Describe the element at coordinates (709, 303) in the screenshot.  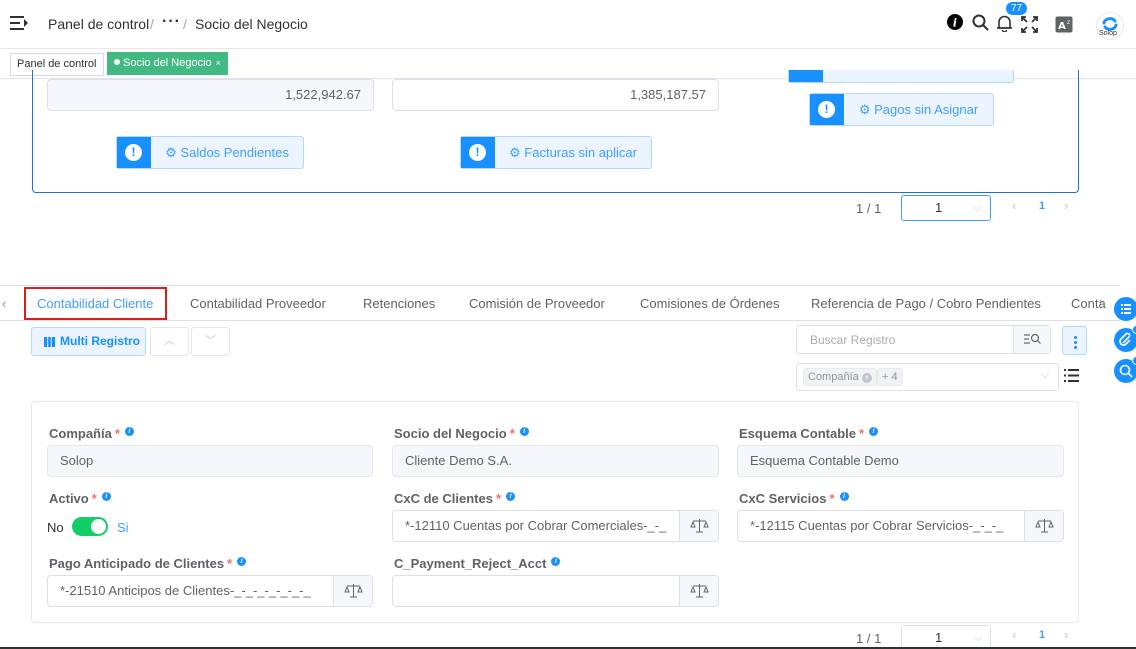
I see `tab-comisiones-de-ordenes: Comisiones de Órdenes` at that location.